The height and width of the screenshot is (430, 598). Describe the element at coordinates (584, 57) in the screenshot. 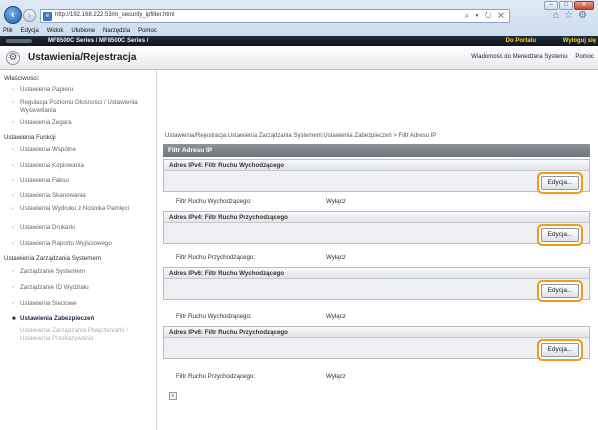

I see `help-link: Pomoc` at that location.